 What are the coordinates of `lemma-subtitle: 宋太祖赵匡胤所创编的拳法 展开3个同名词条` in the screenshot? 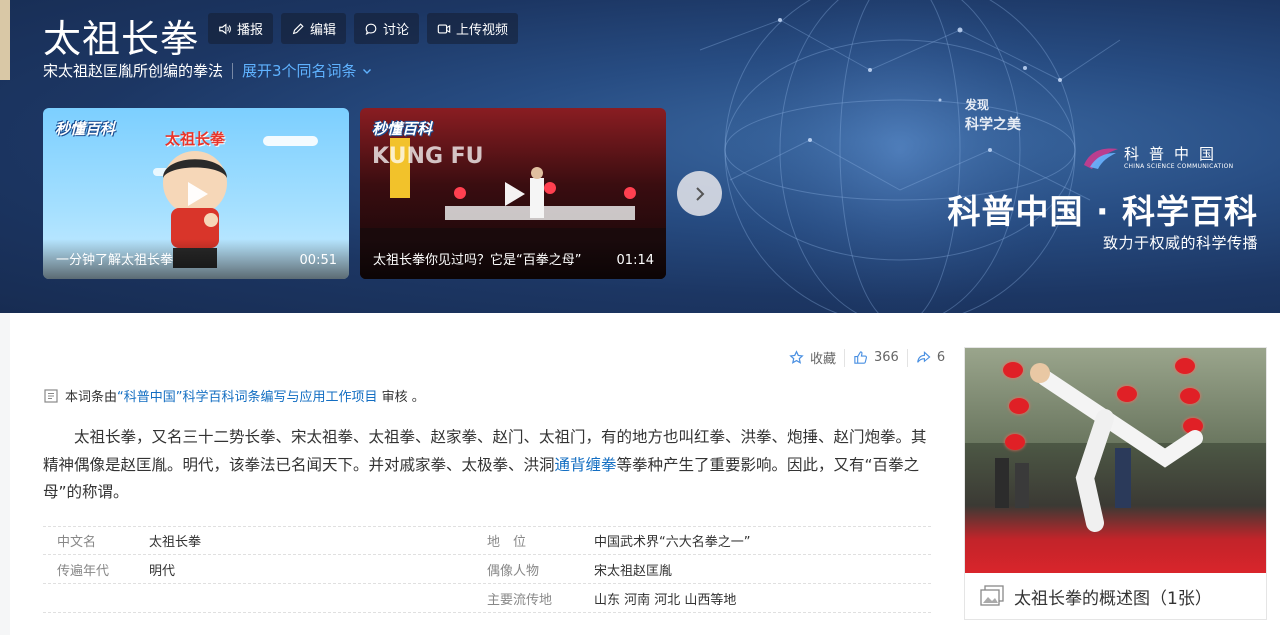 It's located at (208, 70).